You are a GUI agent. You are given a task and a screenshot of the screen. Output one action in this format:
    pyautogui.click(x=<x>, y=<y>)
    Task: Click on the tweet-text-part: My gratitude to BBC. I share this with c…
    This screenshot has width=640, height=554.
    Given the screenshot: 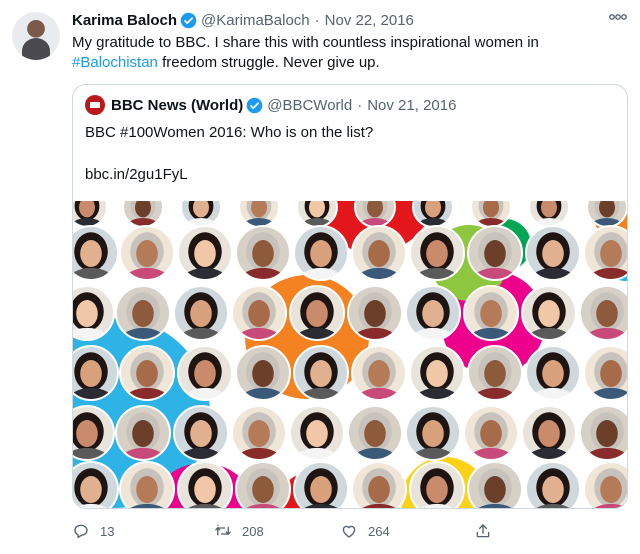 What is the action you would take?
    pyautogui.click(x=305, y=42)
    